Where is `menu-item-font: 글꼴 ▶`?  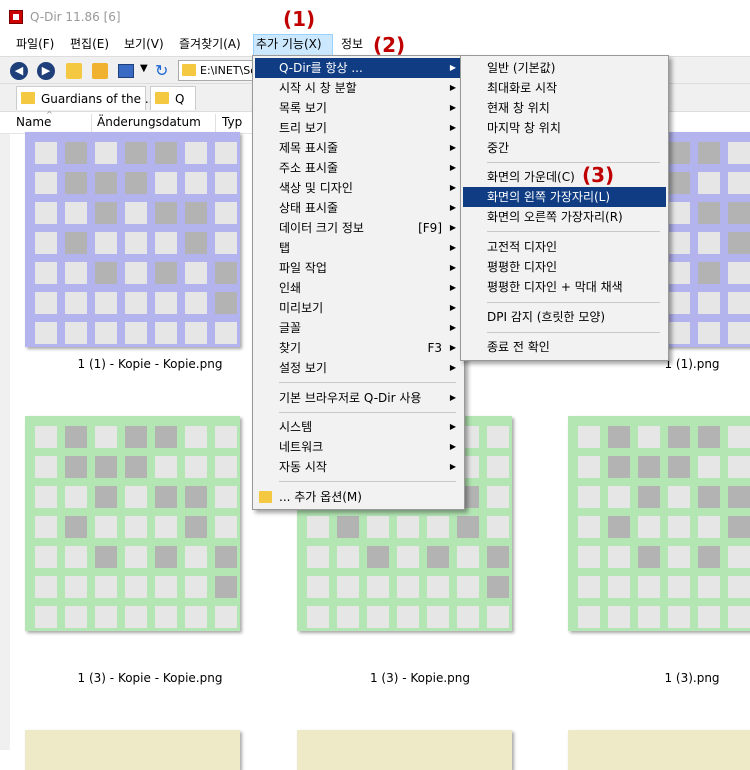 menu-item-font: 글꼴 ▶ is located at coordinates (358, 328).